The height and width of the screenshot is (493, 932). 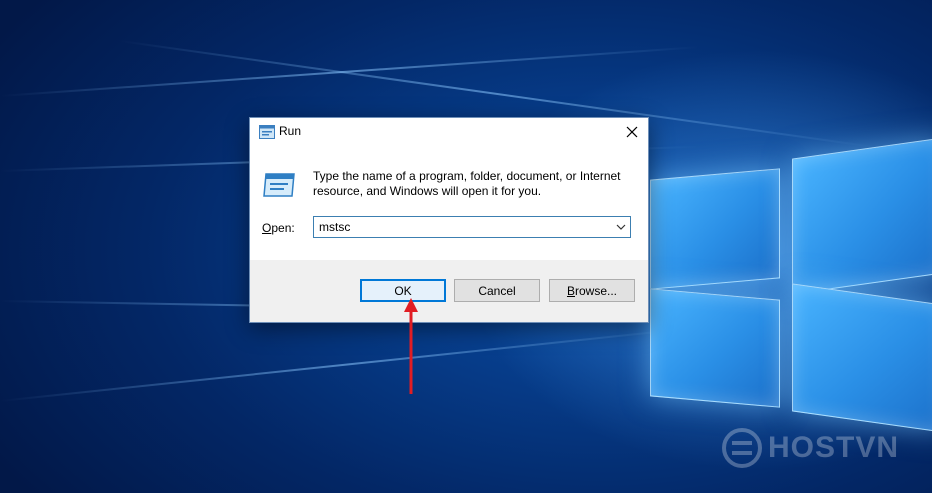 What do you see at coordinates (834, 447) in the screenshot?
I see `watermark-text: HOSTVN` at bounding box center [834, 447].